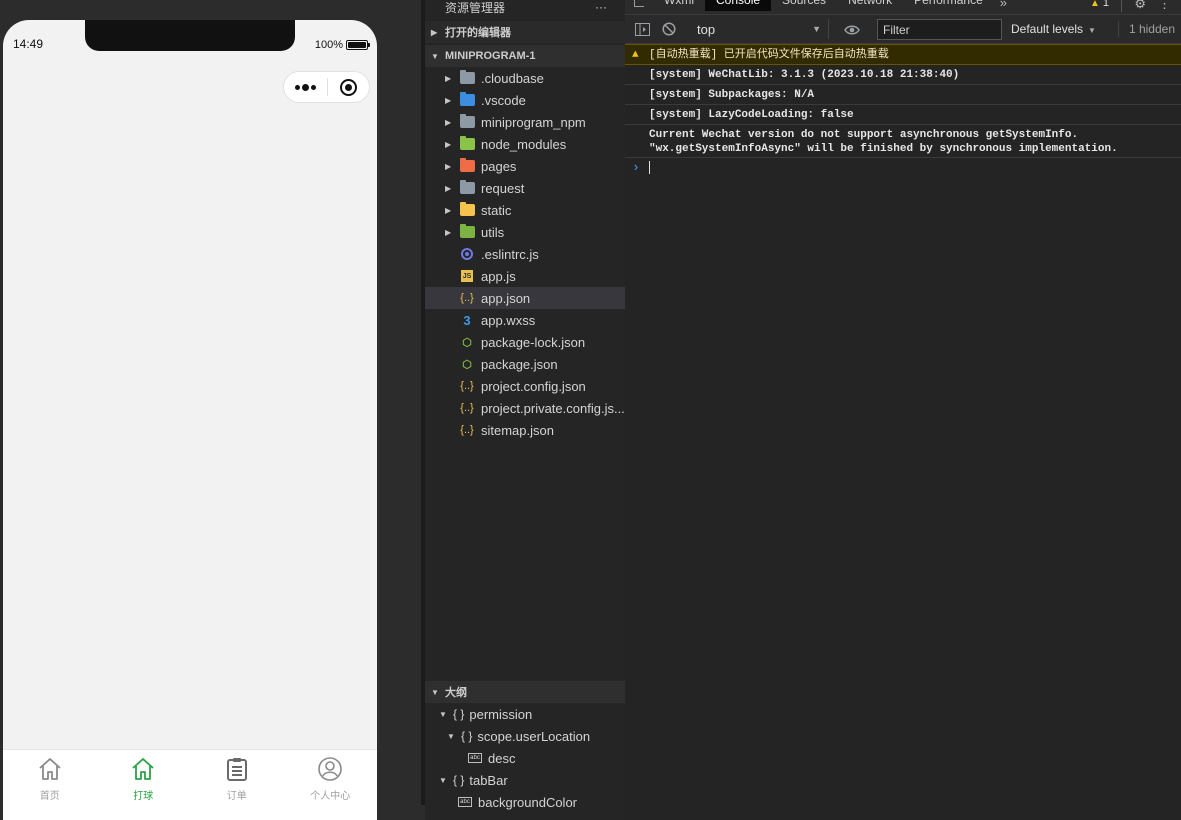  I want to click on outline-section: ▼ 大纲, so click(525, 692).